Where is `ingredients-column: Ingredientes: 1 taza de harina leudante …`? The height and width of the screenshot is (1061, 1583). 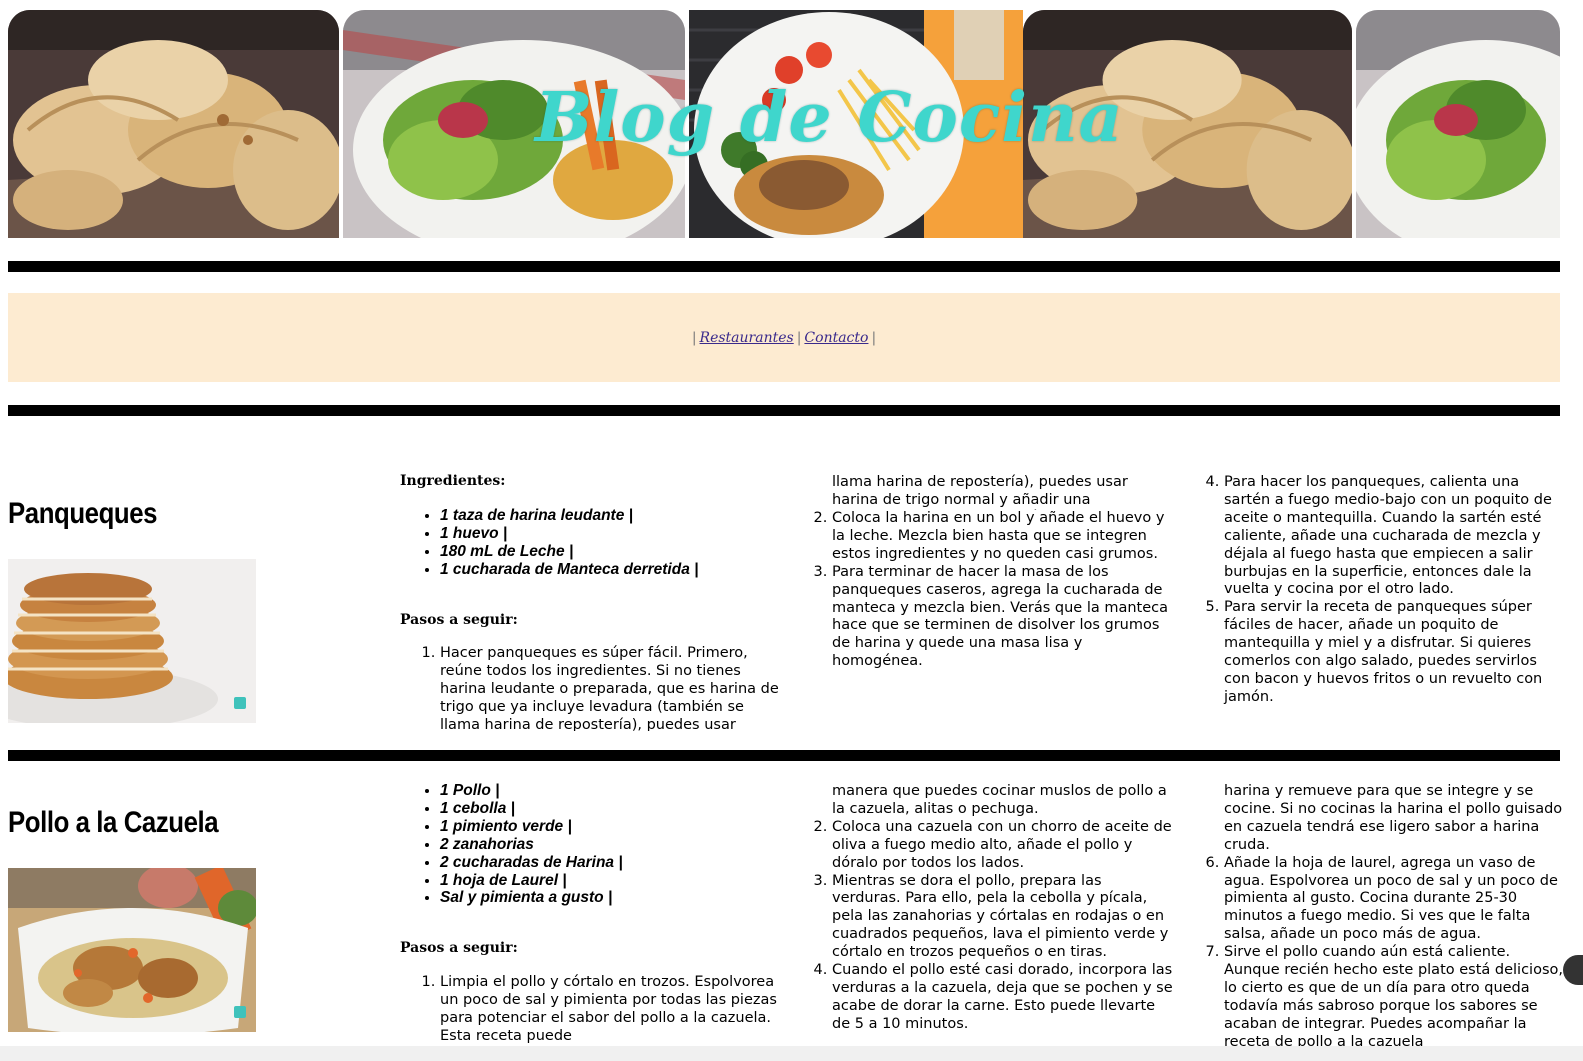 ingredients-column: Ingredientes: 1 taza de harina leudante … is located at coordinates (595, 602).